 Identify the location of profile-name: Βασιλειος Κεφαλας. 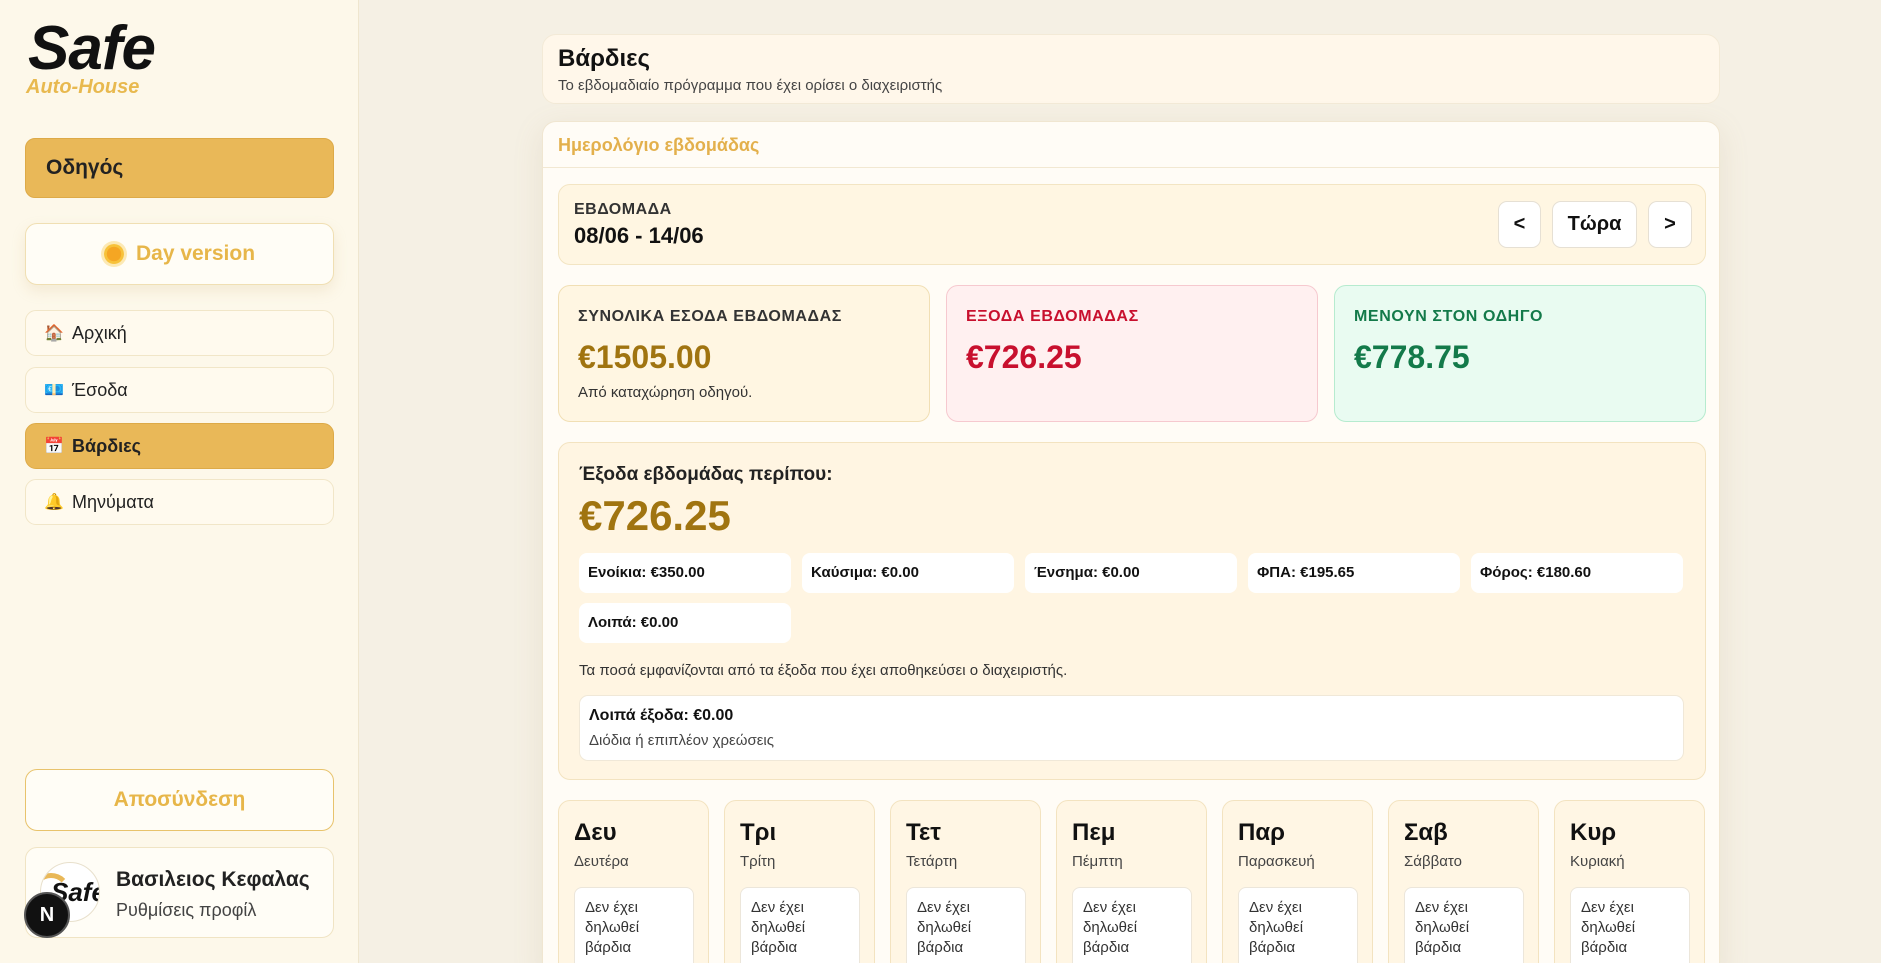
(213, 879).